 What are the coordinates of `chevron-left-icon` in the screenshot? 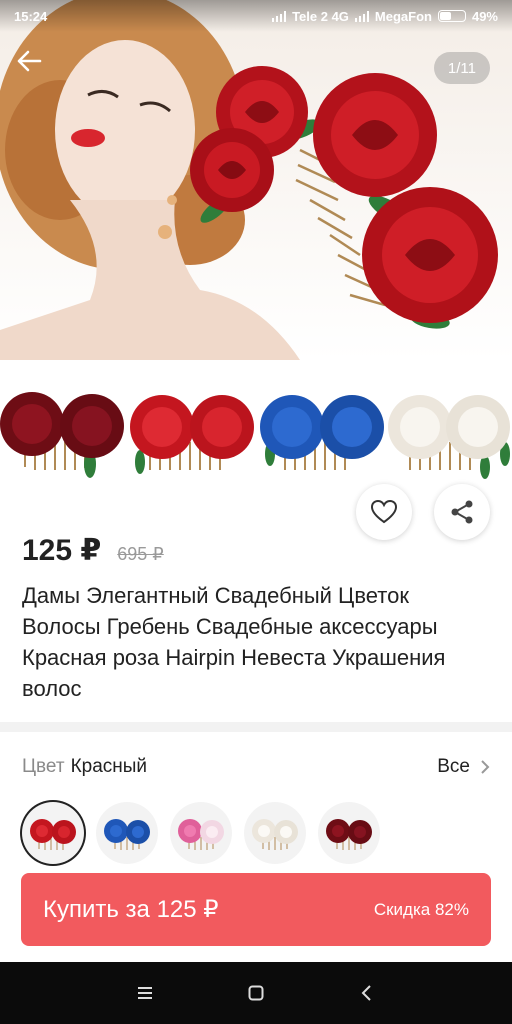 It's located at (366, 993).